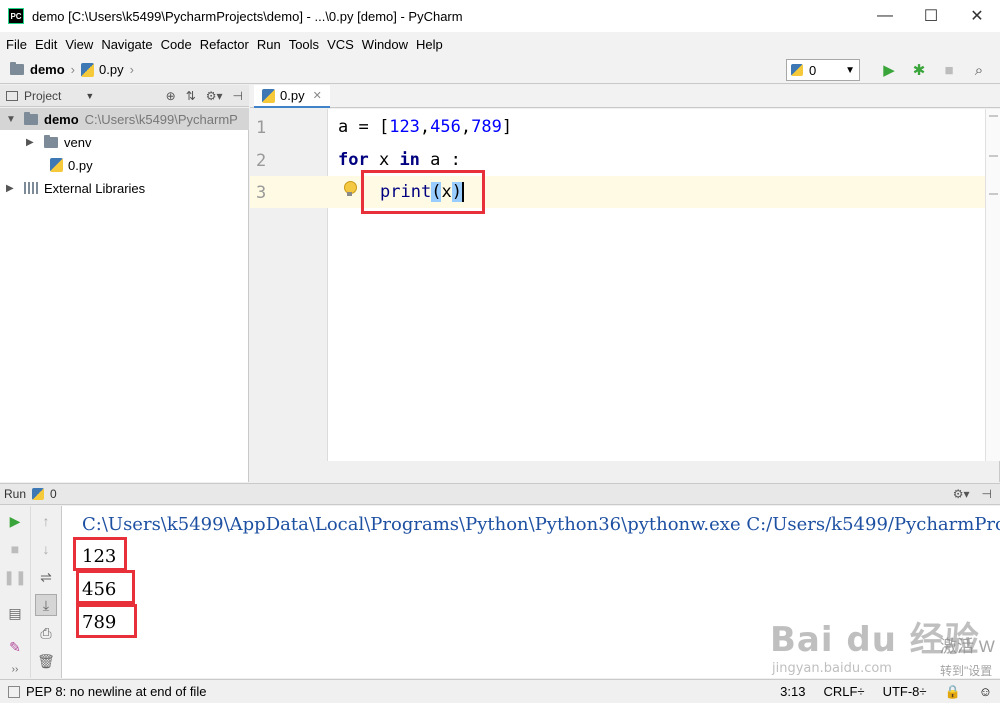 The image size is (1000, 703). I want to click on file-encoding: UTF-8÷, so click(905, 691).